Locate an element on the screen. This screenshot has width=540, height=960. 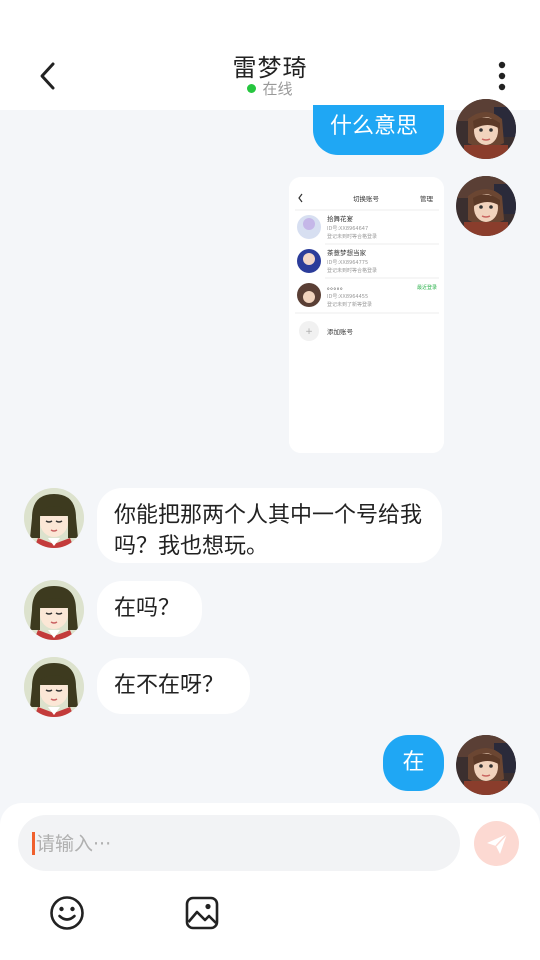
more-vertical-icon is located at coordinates (502, 76).